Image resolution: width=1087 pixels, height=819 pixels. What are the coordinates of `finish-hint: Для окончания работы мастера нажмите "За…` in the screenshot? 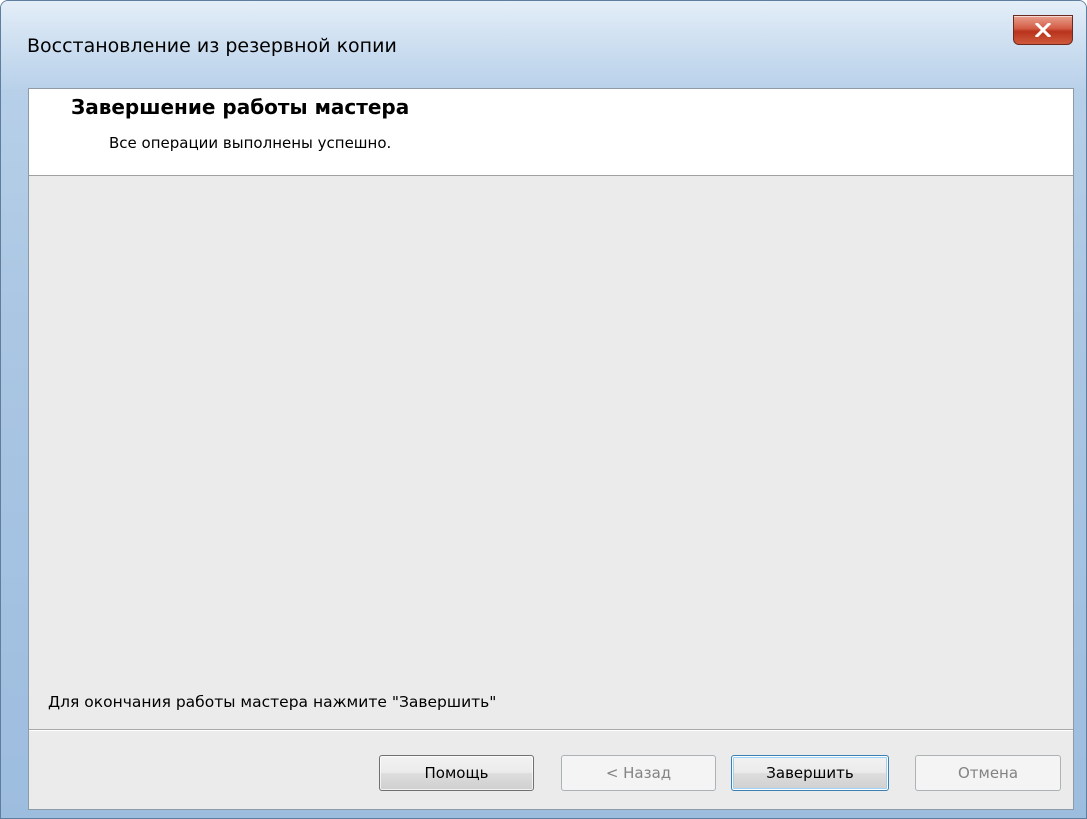 It's located at (272, 702).